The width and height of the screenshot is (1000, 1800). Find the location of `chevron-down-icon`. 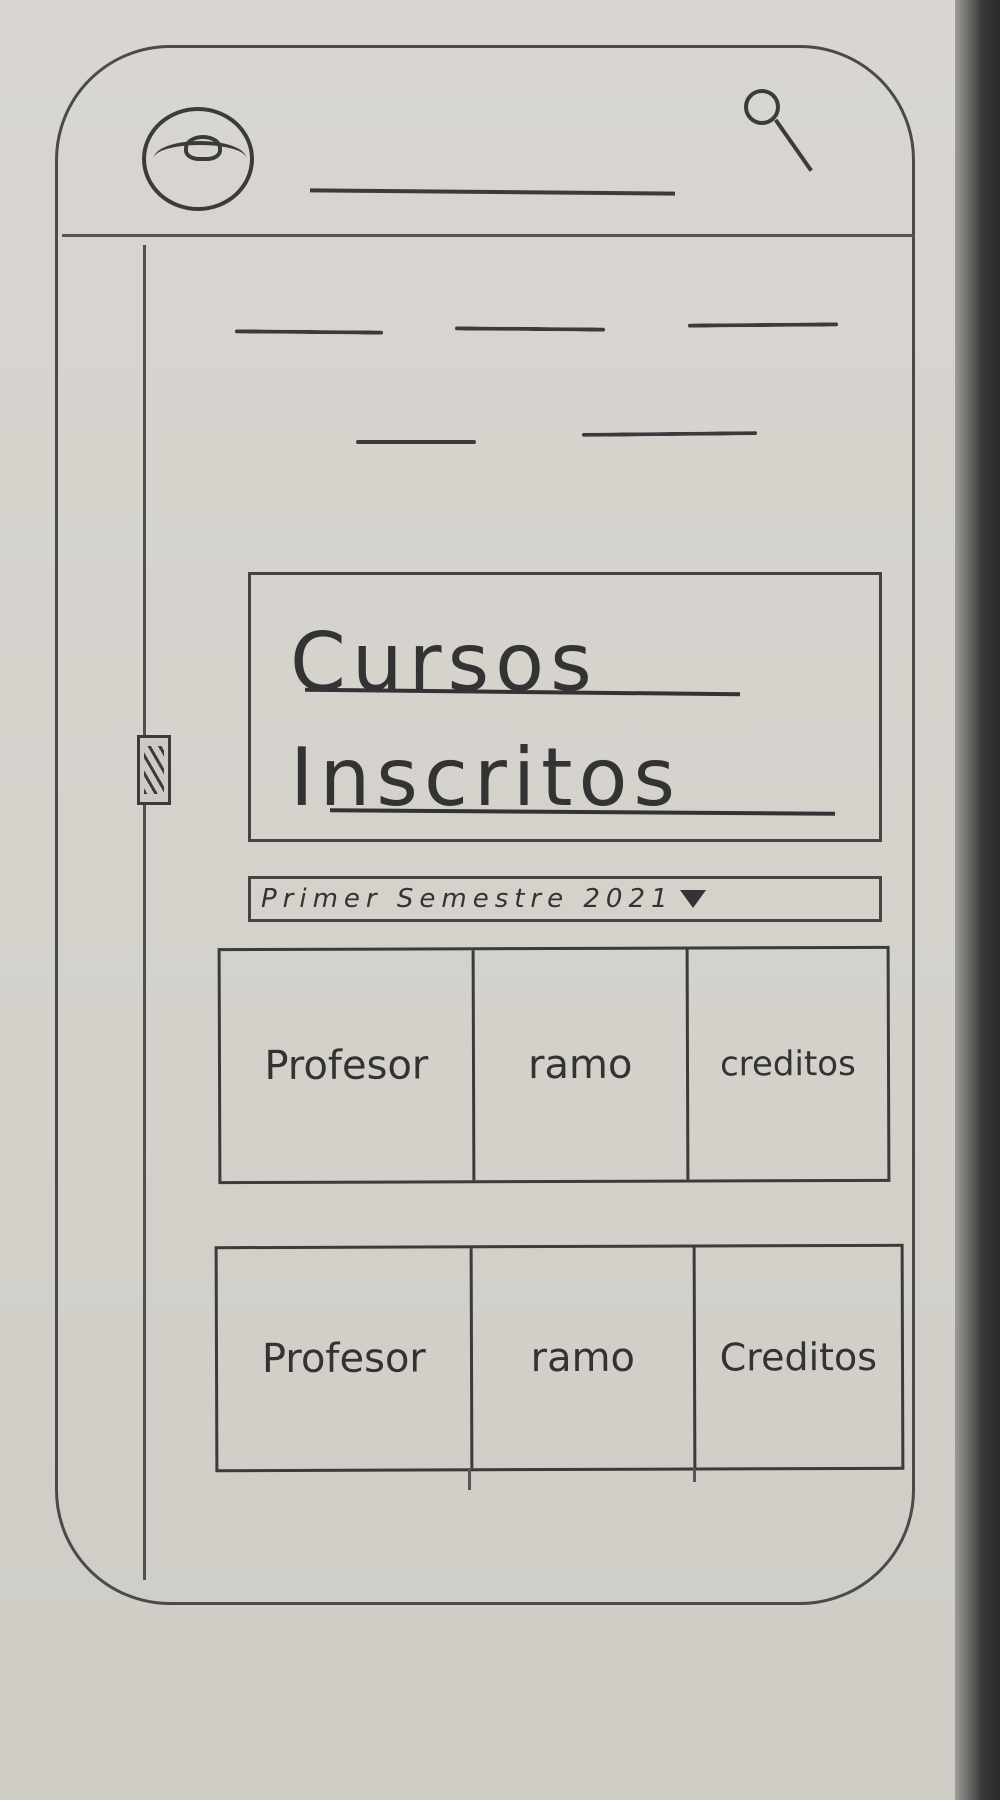

chevron-down-icon is located at coordinates (692, 899).